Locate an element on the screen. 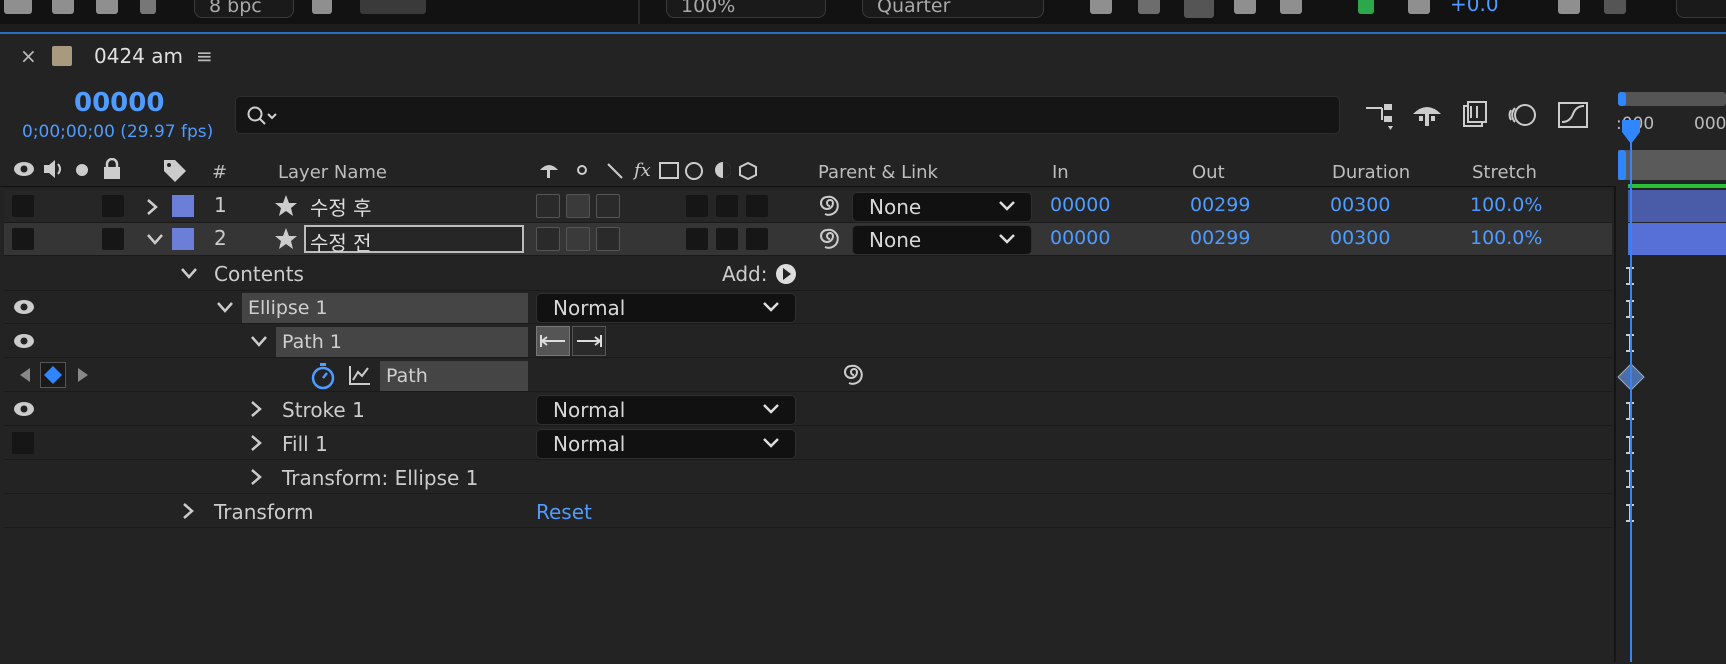 Image resolution: width=1726 pixels, height=664 pixels. add-menu-icon is located at coordinates (786, 274).